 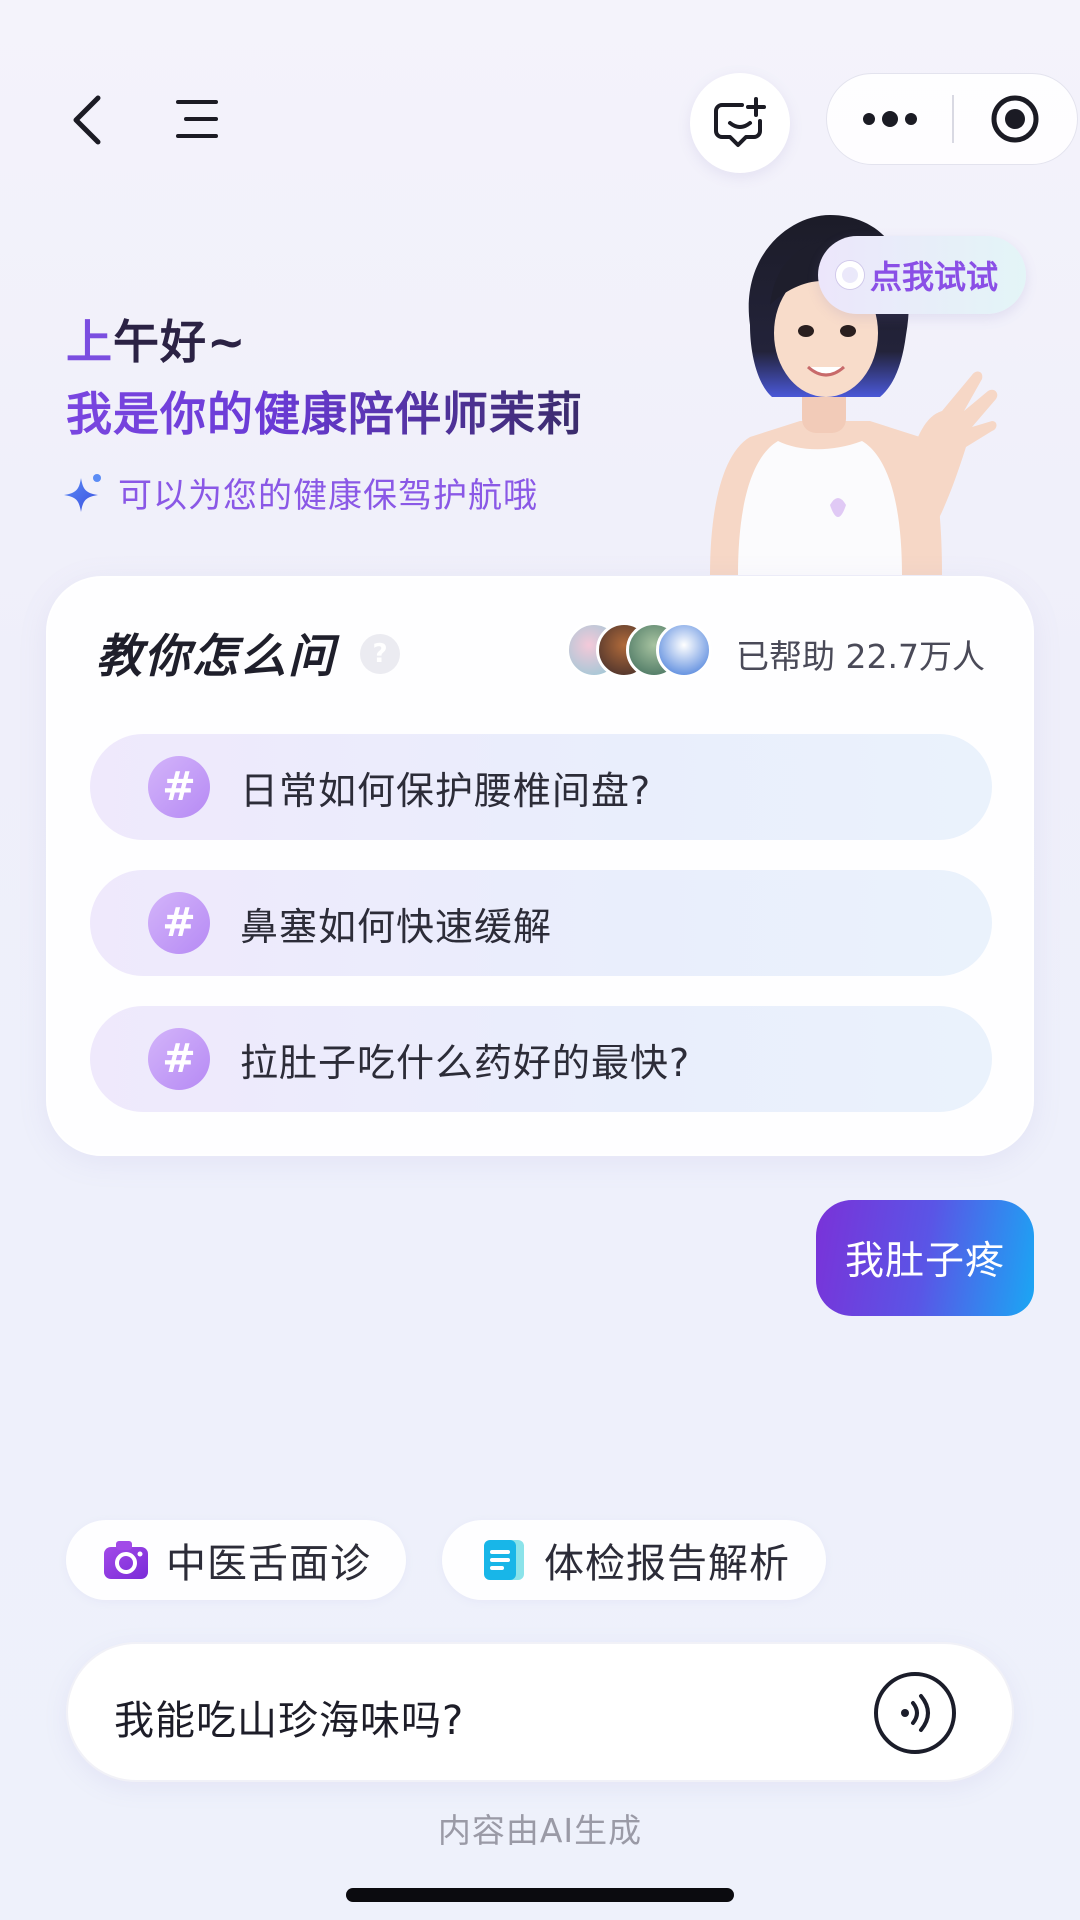 What do you see at coordinates (396, 926) in the screenshot?
I see `suggested-question-text: 鼻塞如何快速缓解` at bounding box center [396, 926].